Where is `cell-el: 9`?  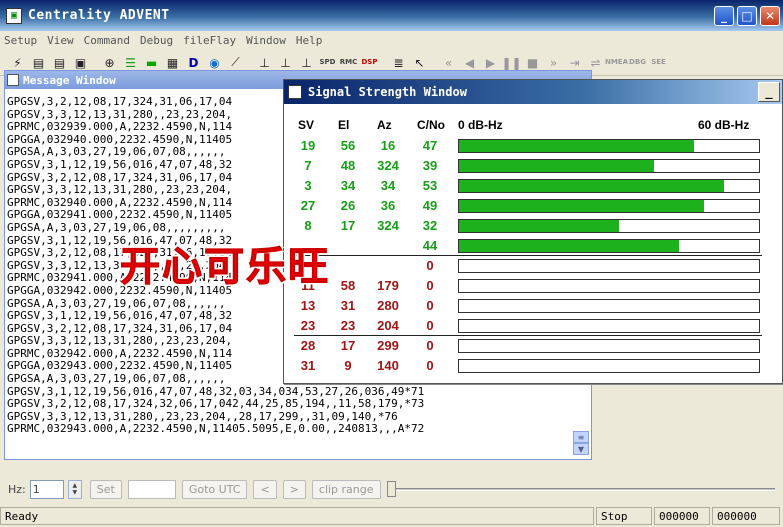 cell-el: 9 is located at coordinates (348, 365).